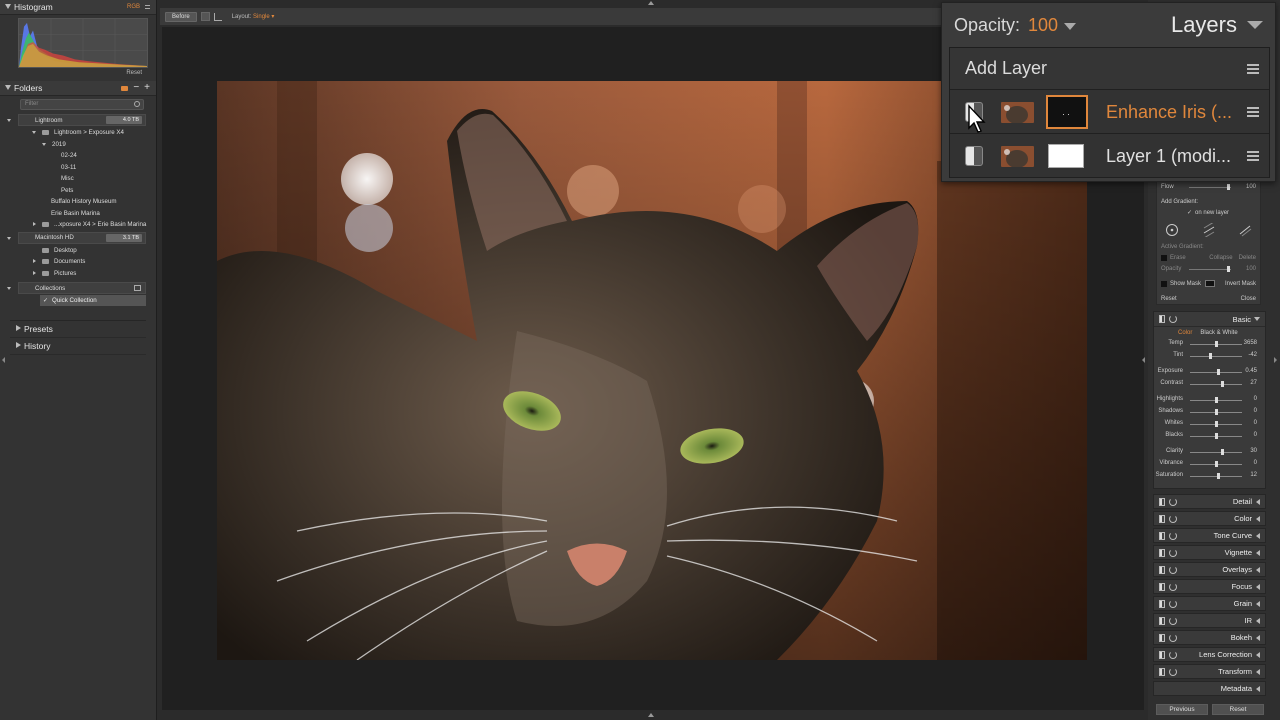  Describe the element at coordinates (78, 156) in the screenshot. I see `tree-folder: 02-24` at that location.